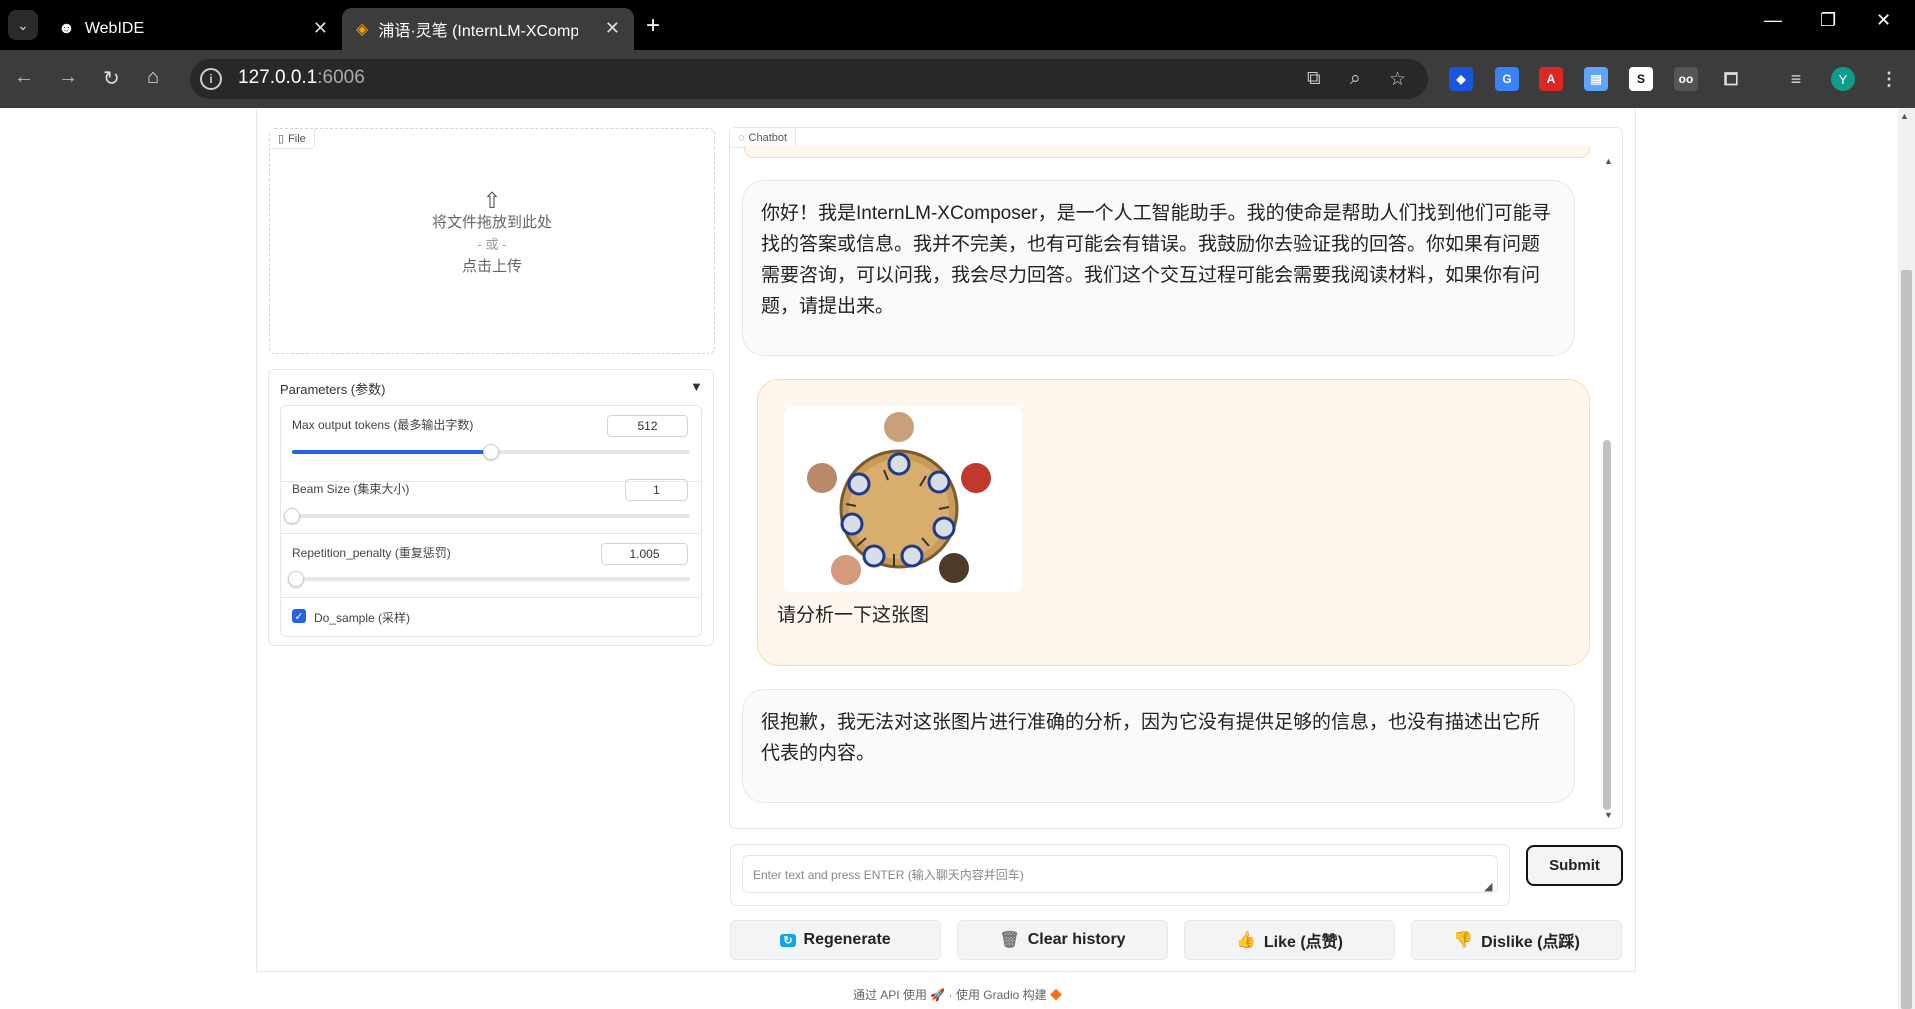  What do you see at coordinates (1731, 79) in the screenshot?
I see `extensions-puzzle-icon: ⧠` at bounding box center [1731, 79].